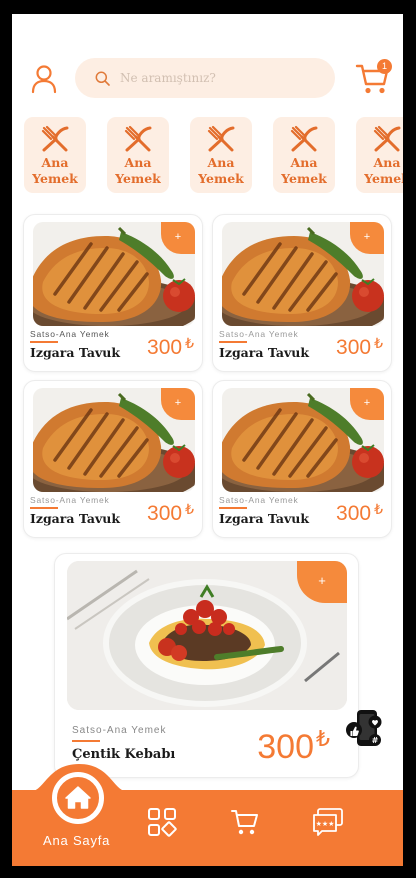  I want to click on search-bar, so click(205, 78).